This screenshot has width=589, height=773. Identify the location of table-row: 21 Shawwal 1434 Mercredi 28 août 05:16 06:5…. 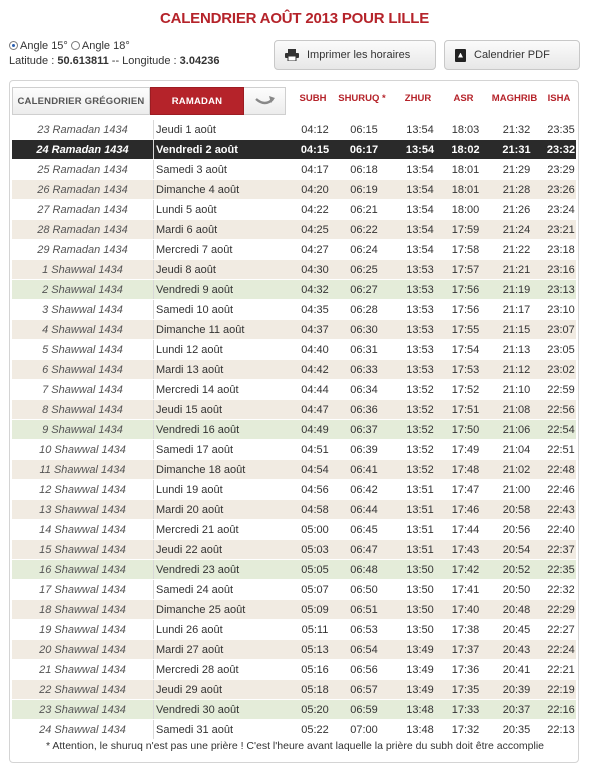
(294, 669).